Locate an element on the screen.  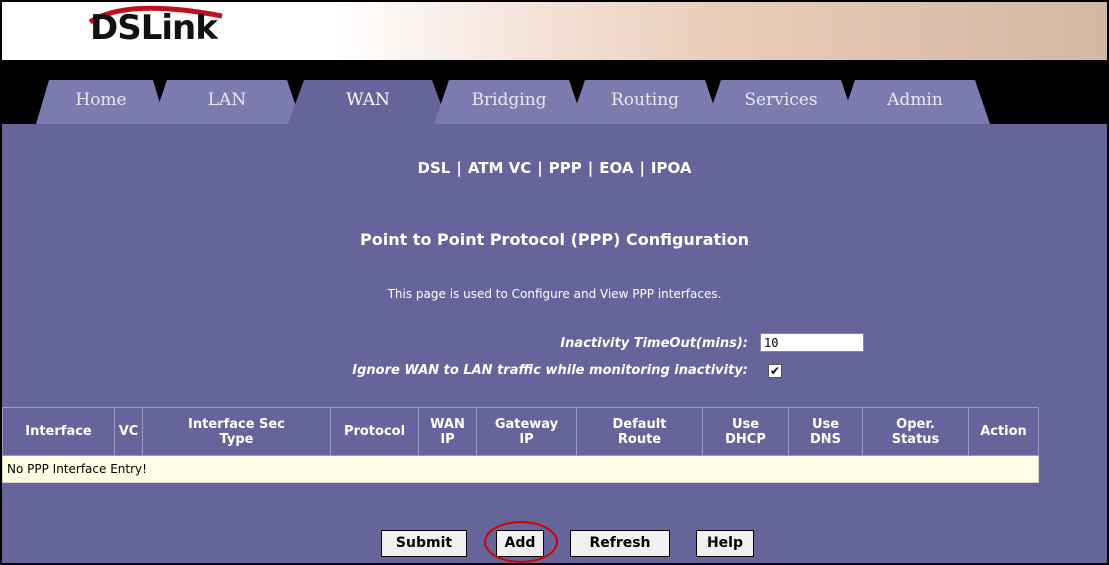
dslink-logo: DSLink is located at coordinates (154, 28).